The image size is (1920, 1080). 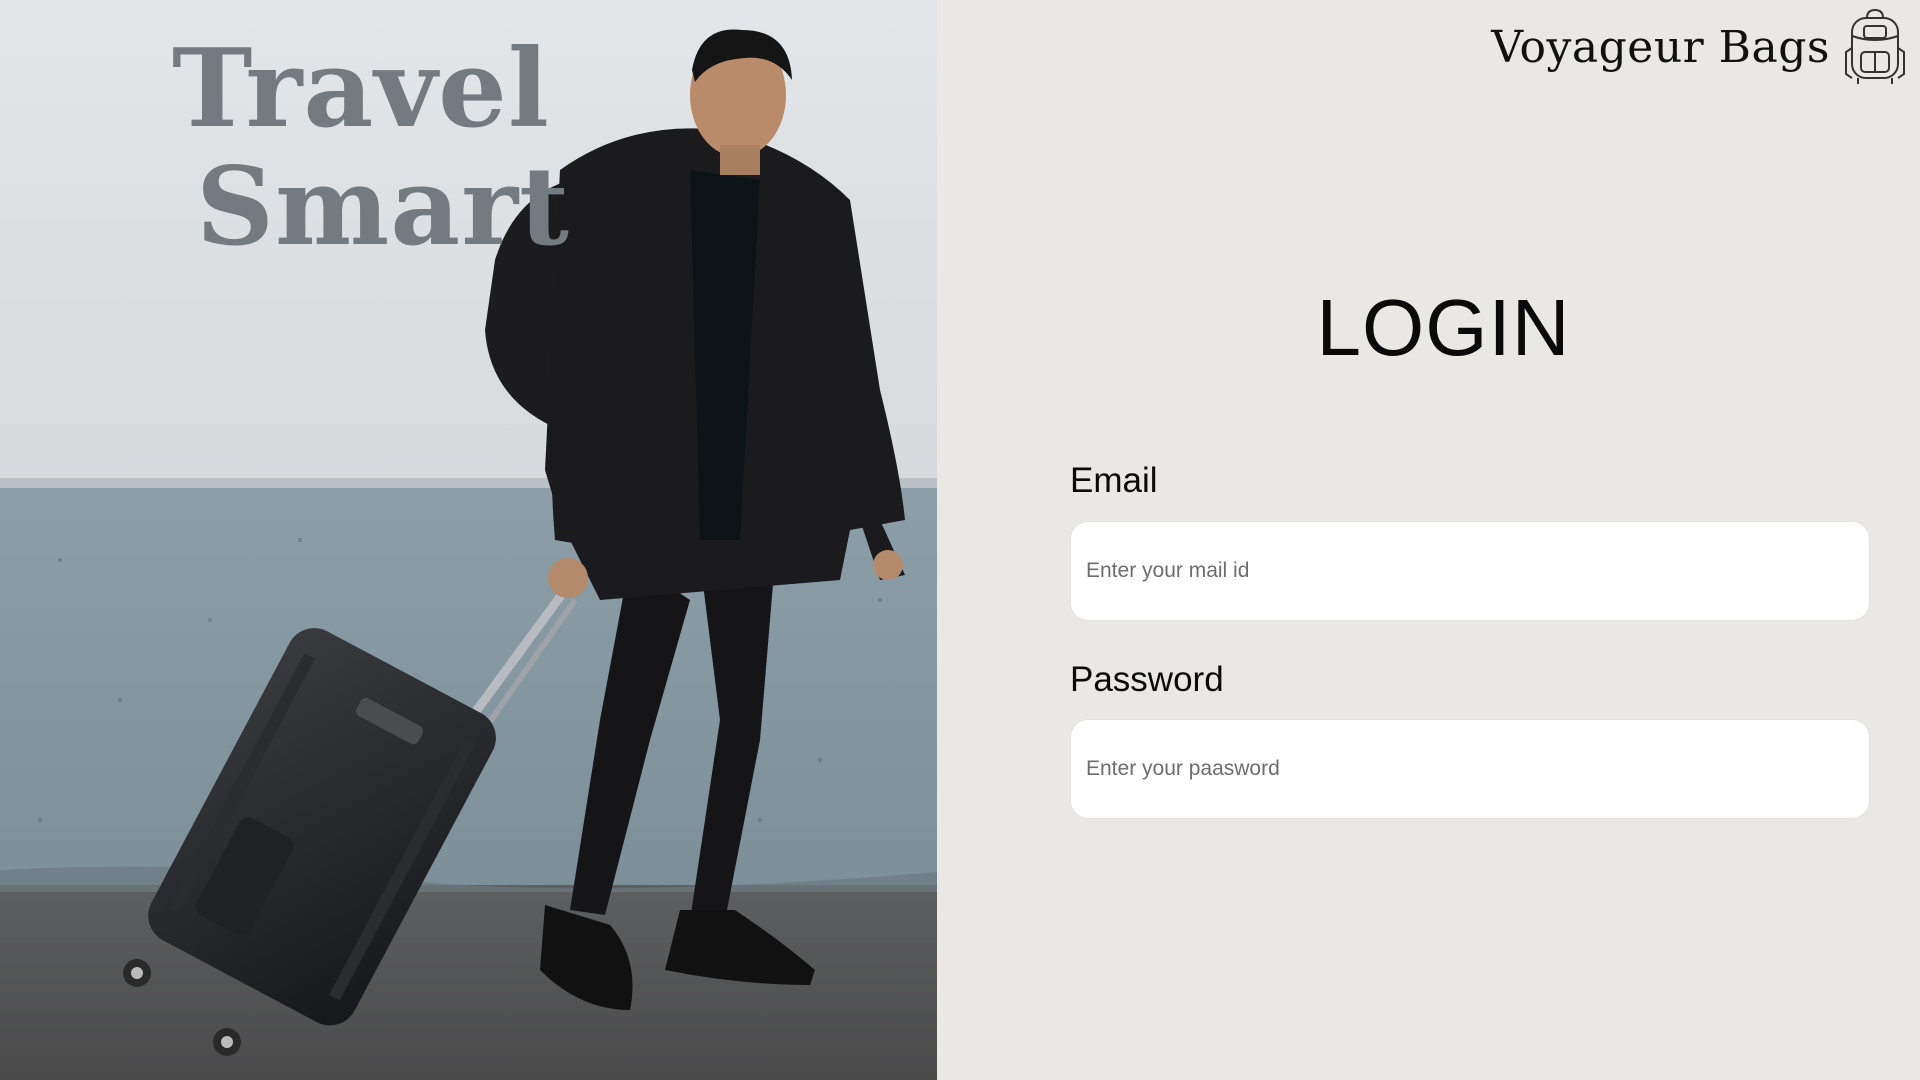 What do you see at coordinates (1147, 679) in the screenshot?
I see `password-label: Password` at bounding box center [1147, 679].